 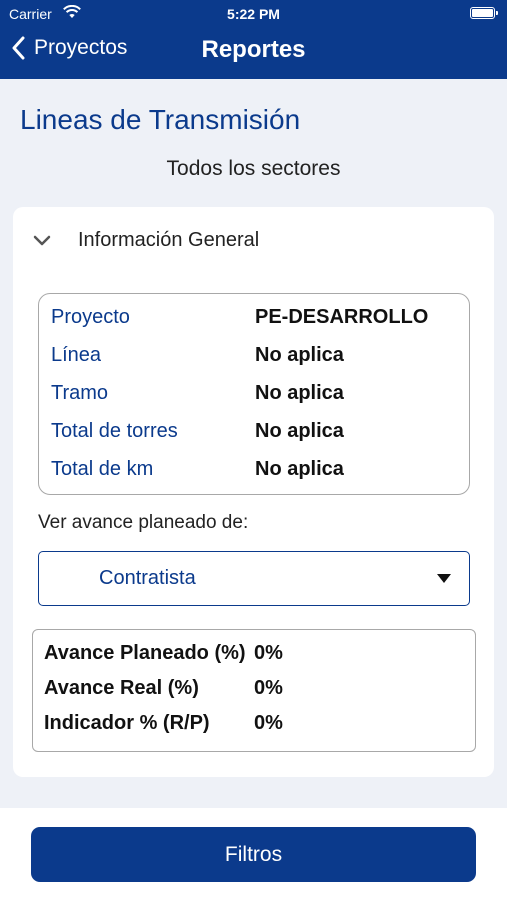 I want to click on info-row: Proyecto PE-DESARROLLO, so click(x=239, y=317).